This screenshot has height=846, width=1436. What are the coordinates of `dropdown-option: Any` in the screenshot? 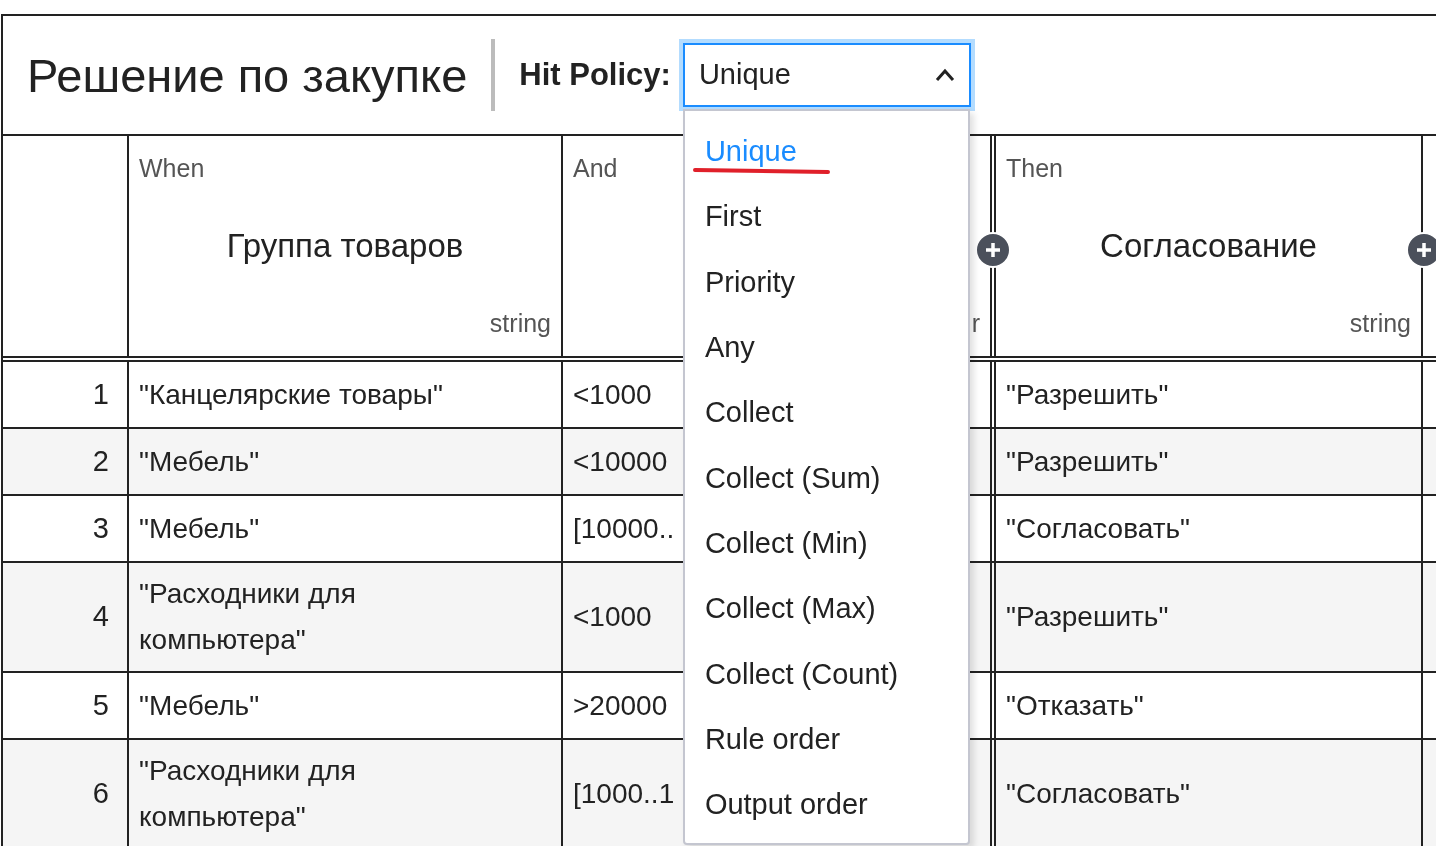 It's located at (729, 348).